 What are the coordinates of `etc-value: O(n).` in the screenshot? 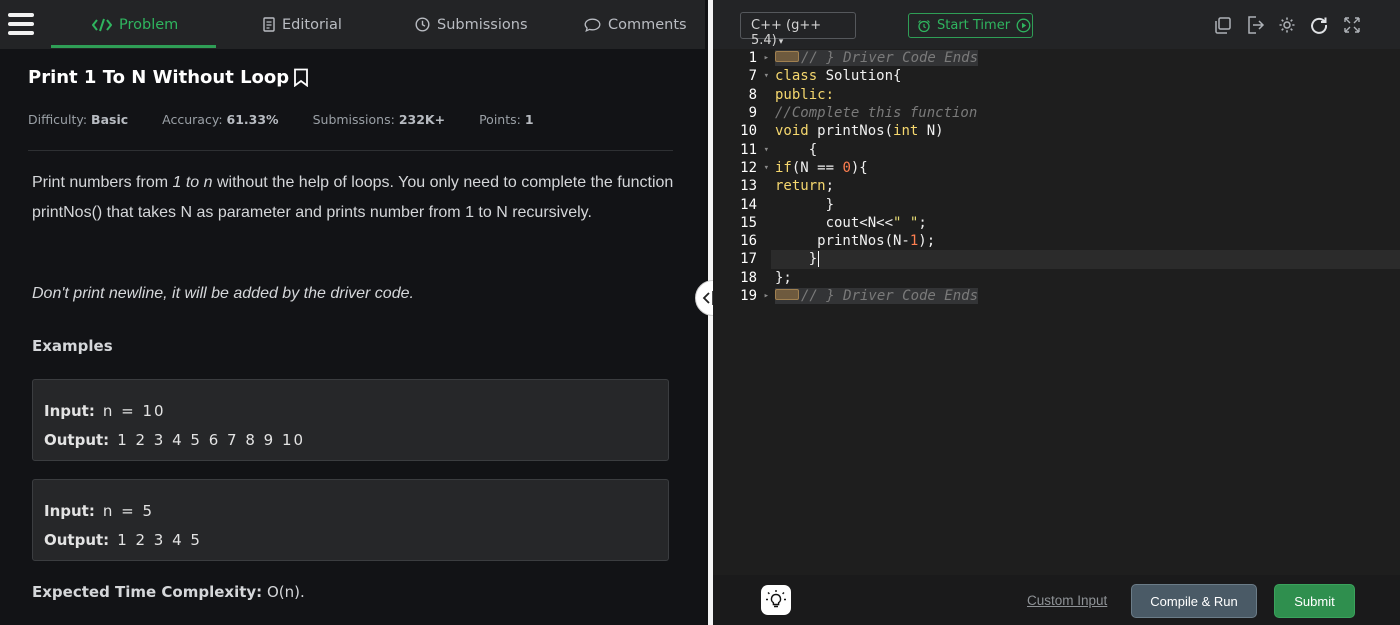 It's located at (285, 592).